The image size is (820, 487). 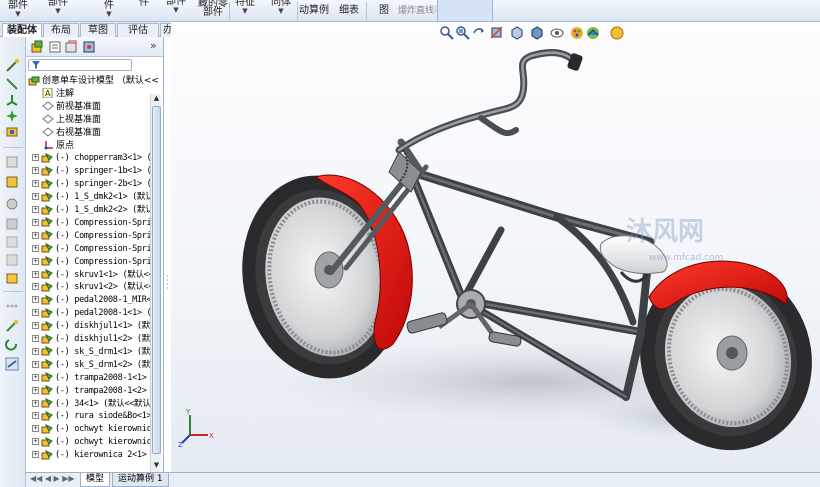 What do you see at coordinates (95, 339) in the screenshot?
I see `tree-component-item: + (-) diskhjul1<2> (默认` at bounding box center [95, 339].